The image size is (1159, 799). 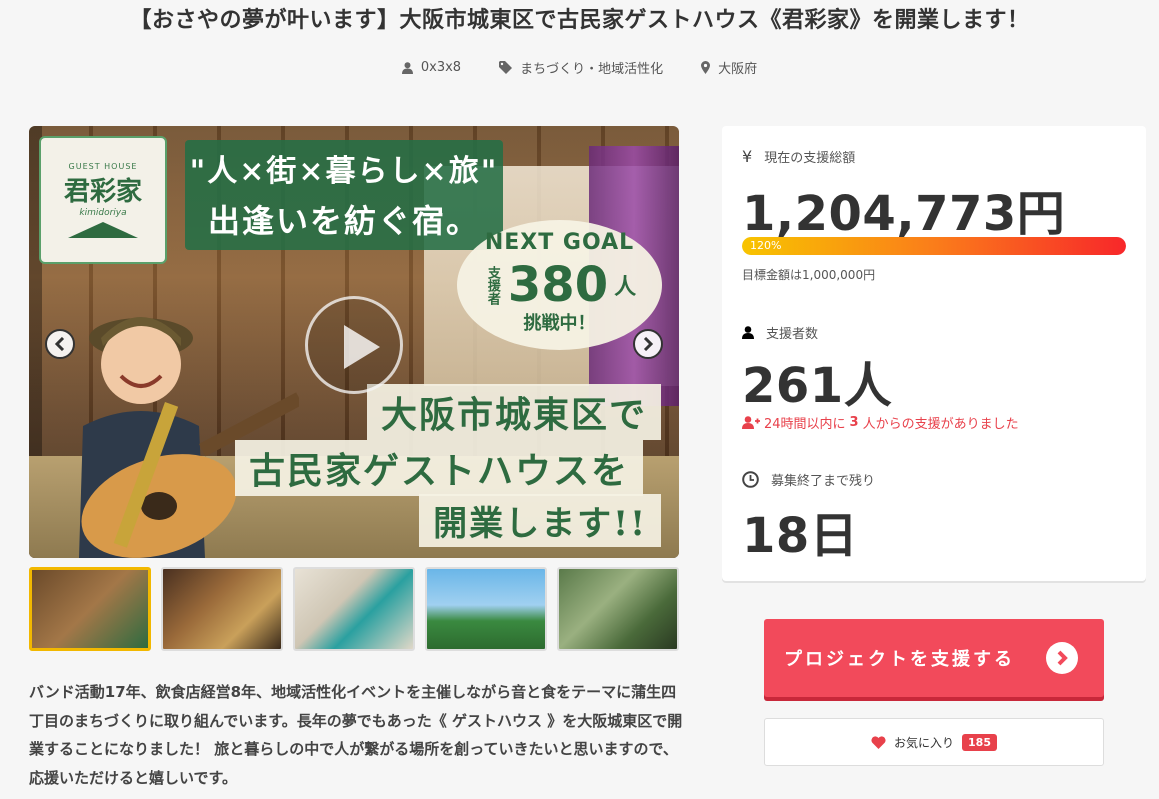 I want to click on support-project-button: プロジェクトを支援する, so click(x=934, y=658).